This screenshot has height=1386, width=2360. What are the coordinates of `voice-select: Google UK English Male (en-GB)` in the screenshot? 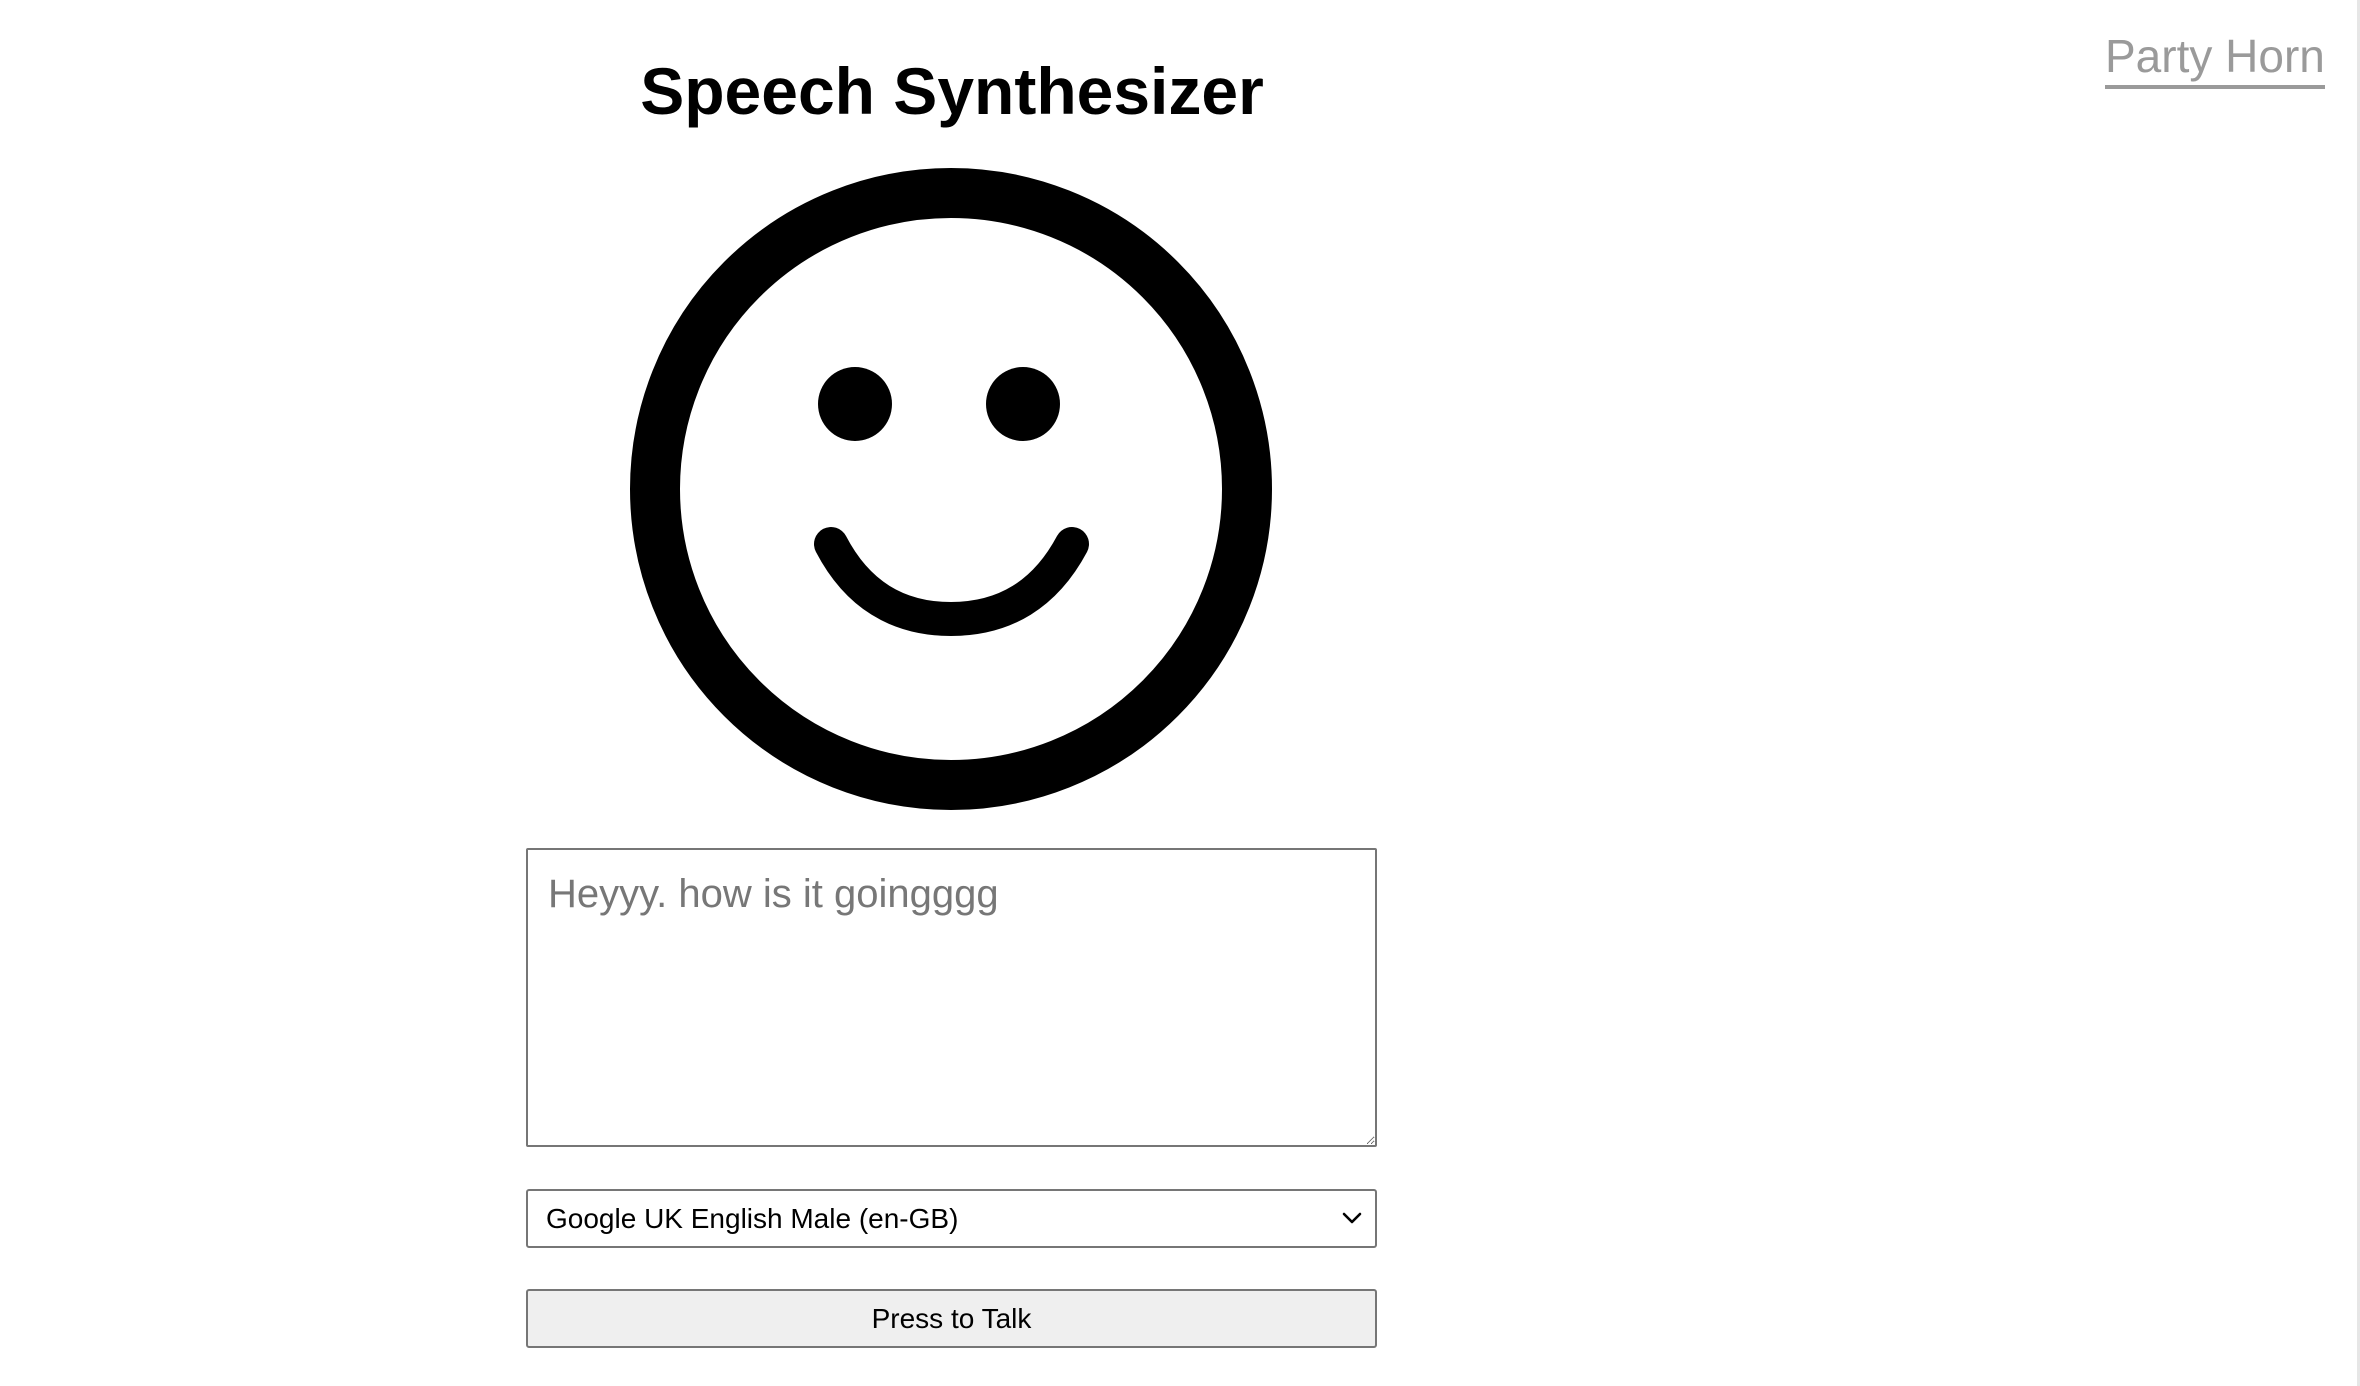 It's located at (951, 1218).